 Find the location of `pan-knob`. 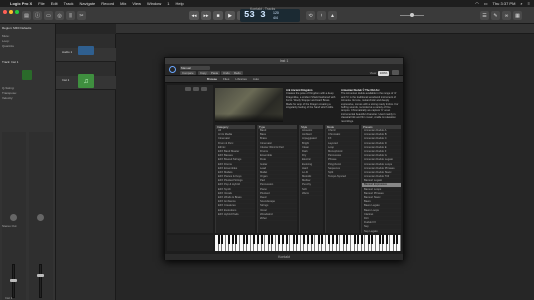

pan-knob is located at coordinates (13, 217).